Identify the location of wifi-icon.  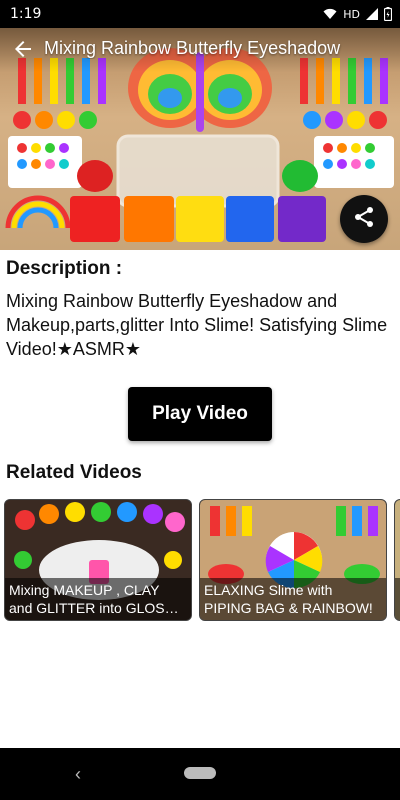
(330, 14).